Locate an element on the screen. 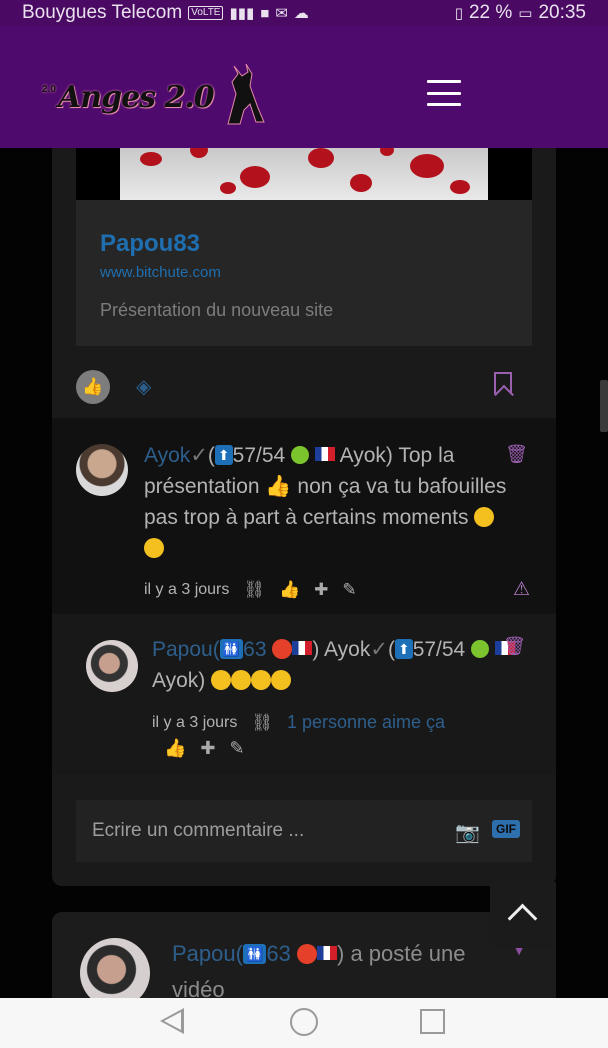  home-icon is located at coordinates (304, 1022).